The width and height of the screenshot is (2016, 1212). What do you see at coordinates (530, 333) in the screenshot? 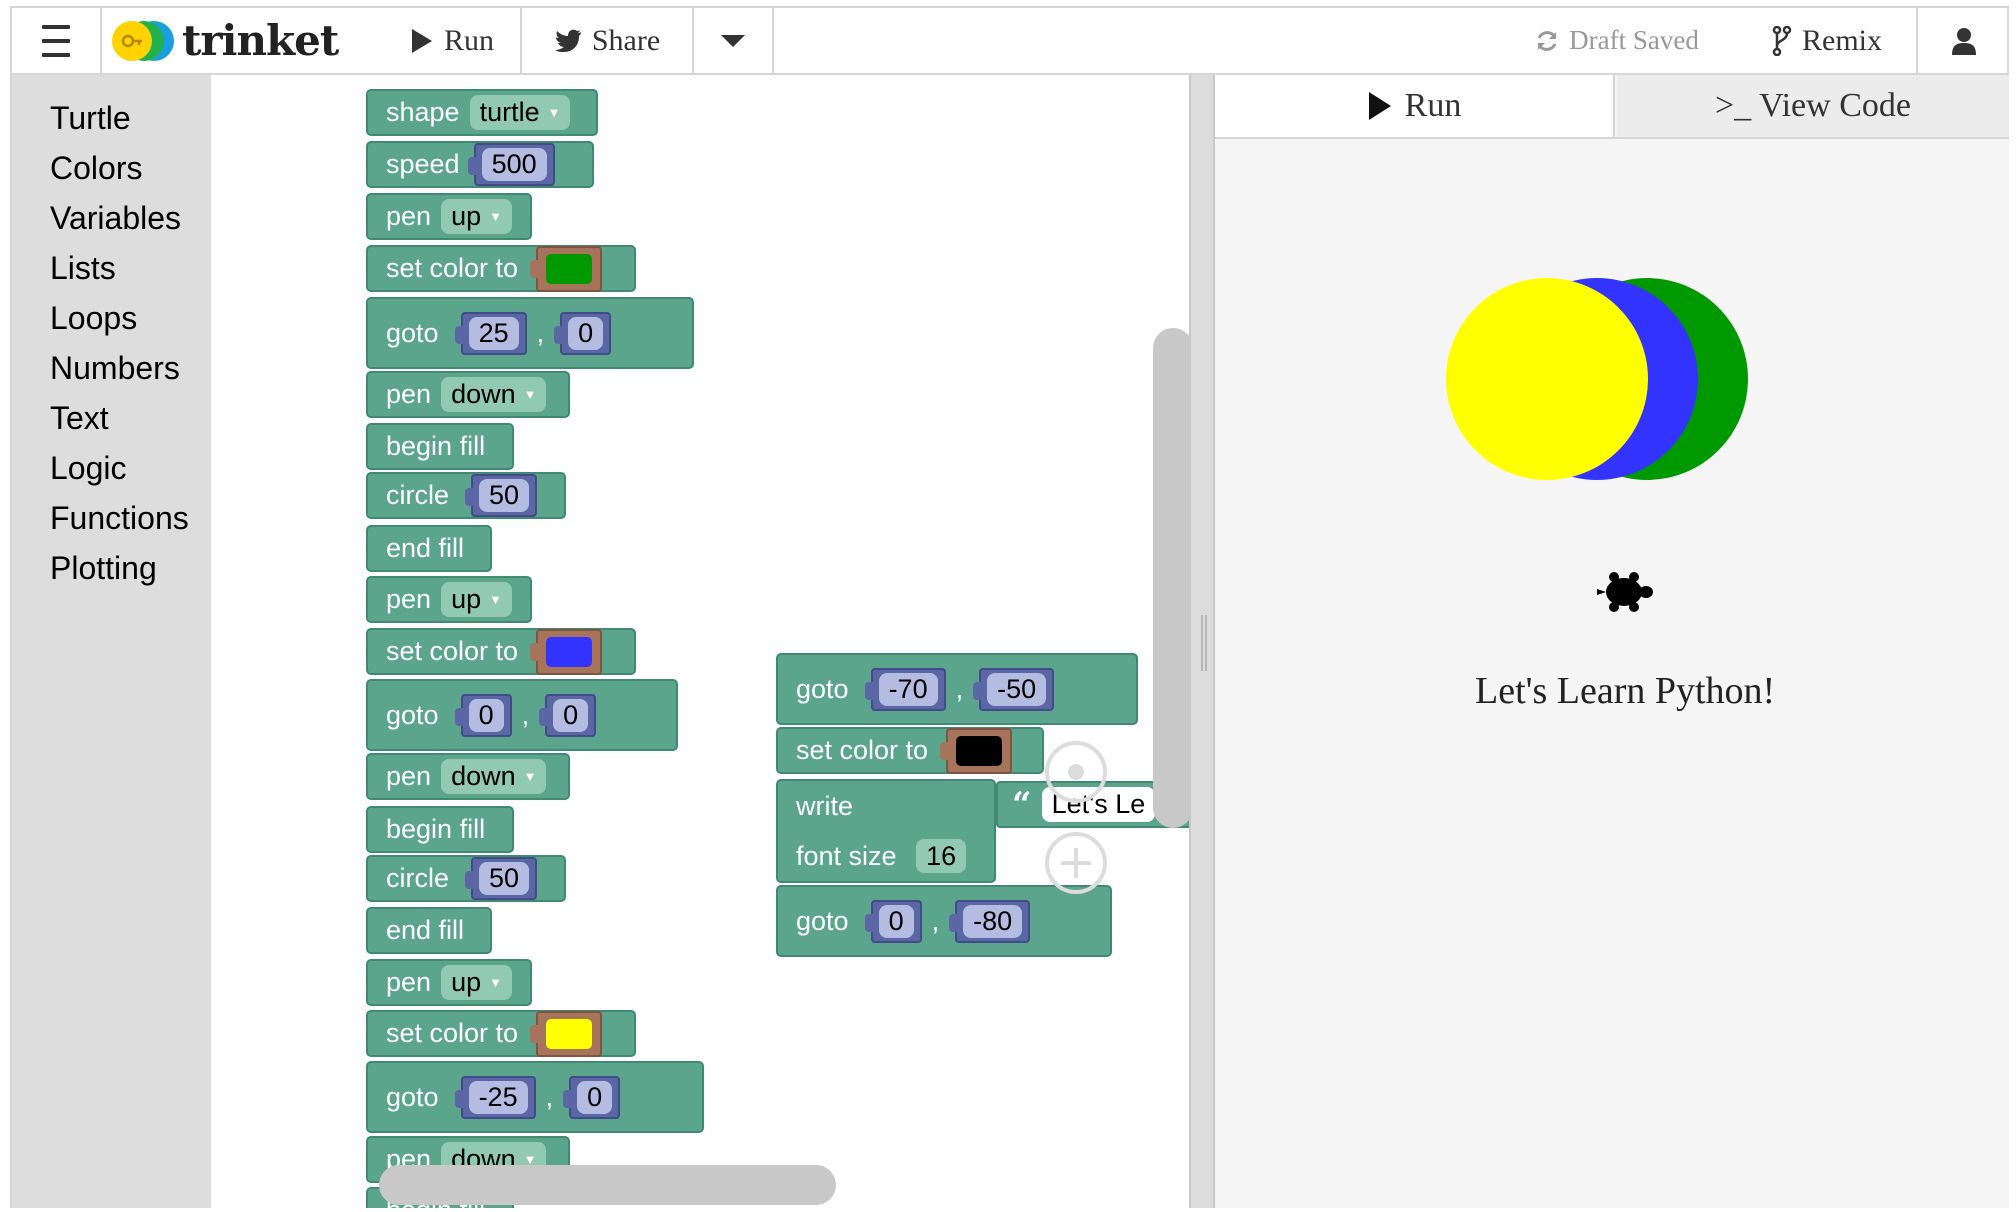
I see `goto-block: goto 25 , 0` at bounding box center [530, 333].